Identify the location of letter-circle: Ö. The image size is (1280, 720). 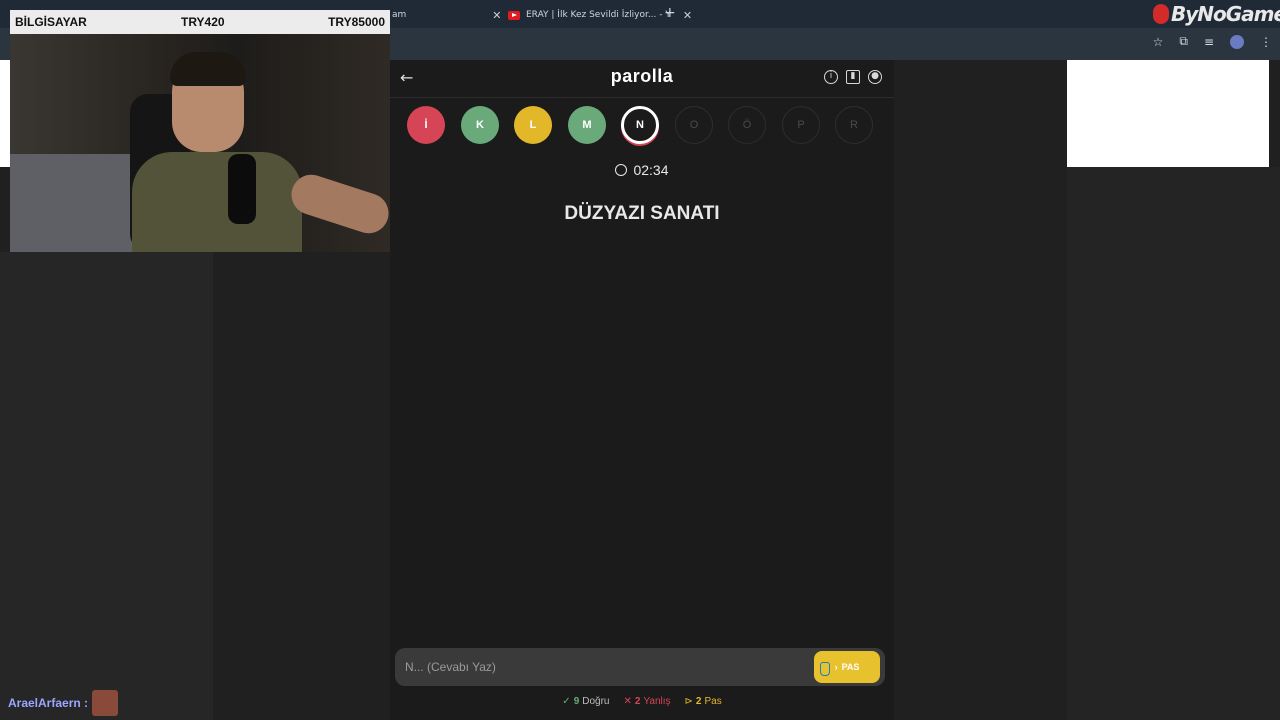
(747, 125).